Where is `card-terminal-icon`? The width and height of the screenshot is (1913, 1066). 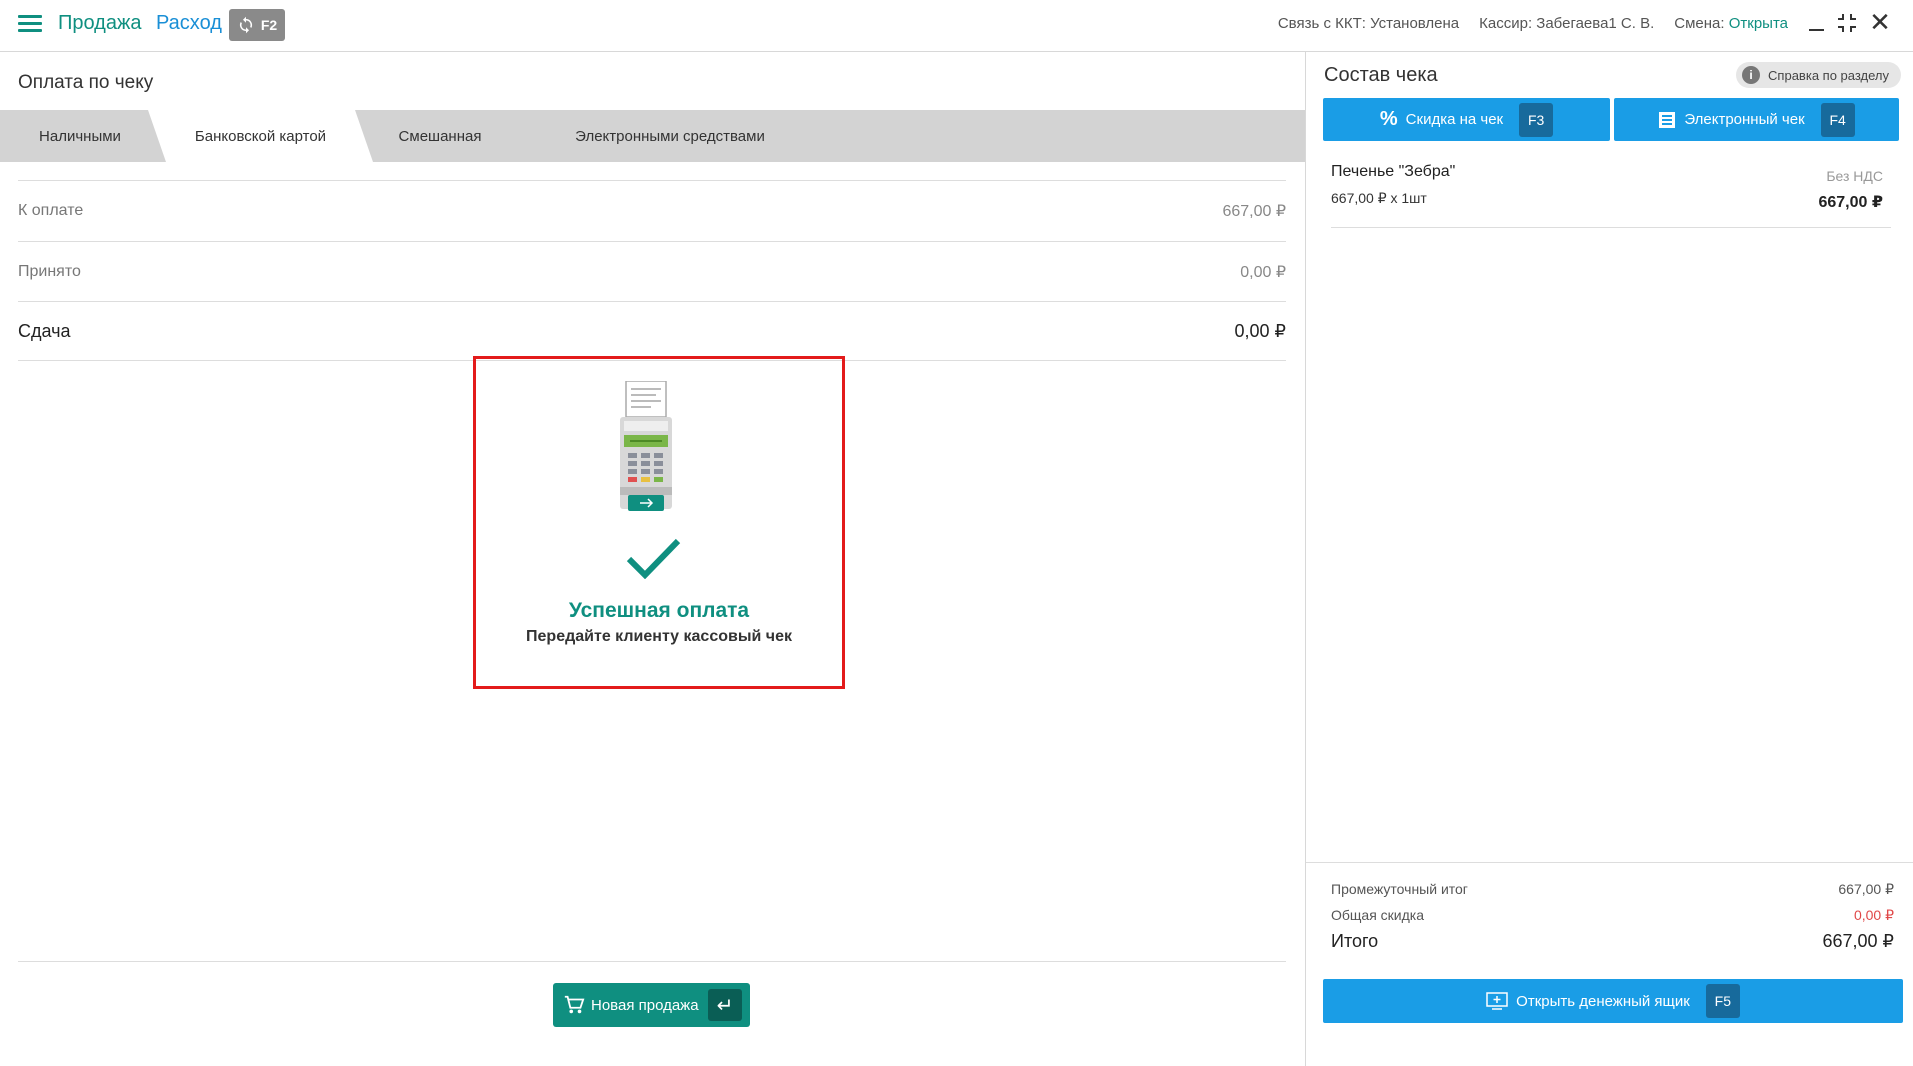
card-terminal-icon is located at coordinates (646, 446).